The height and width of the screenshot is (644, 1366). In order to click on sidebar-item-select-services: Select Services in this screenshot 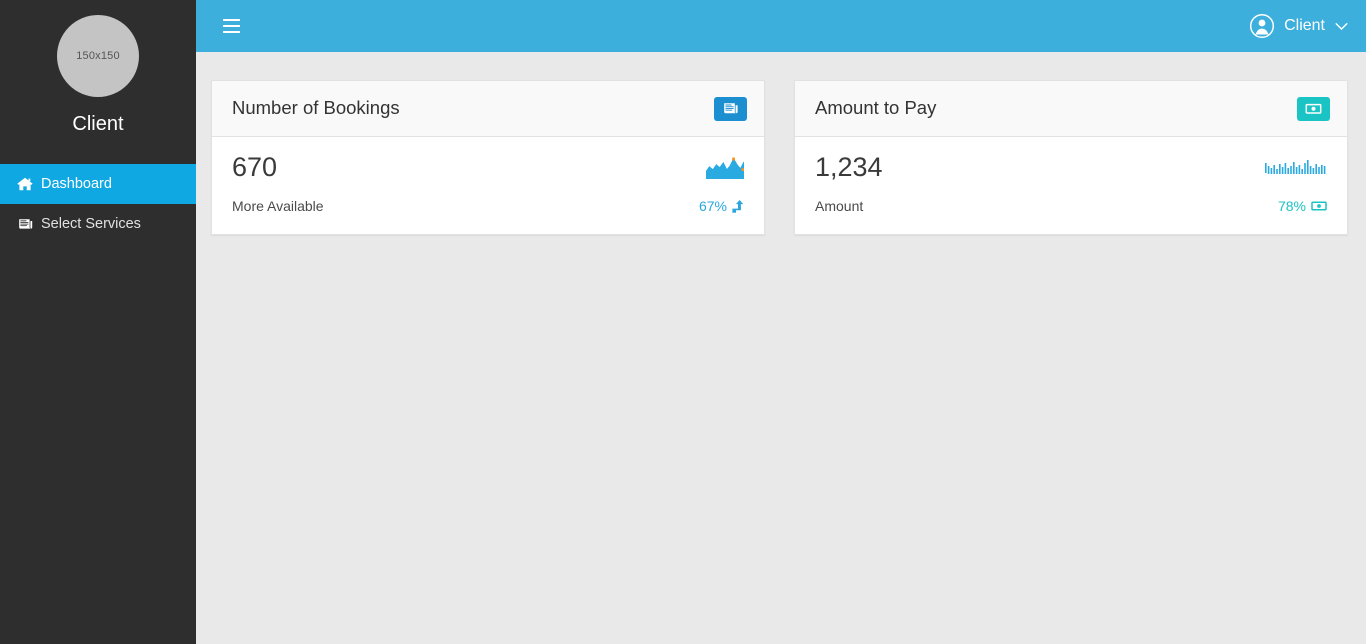, I will do `click(98, 224)`.